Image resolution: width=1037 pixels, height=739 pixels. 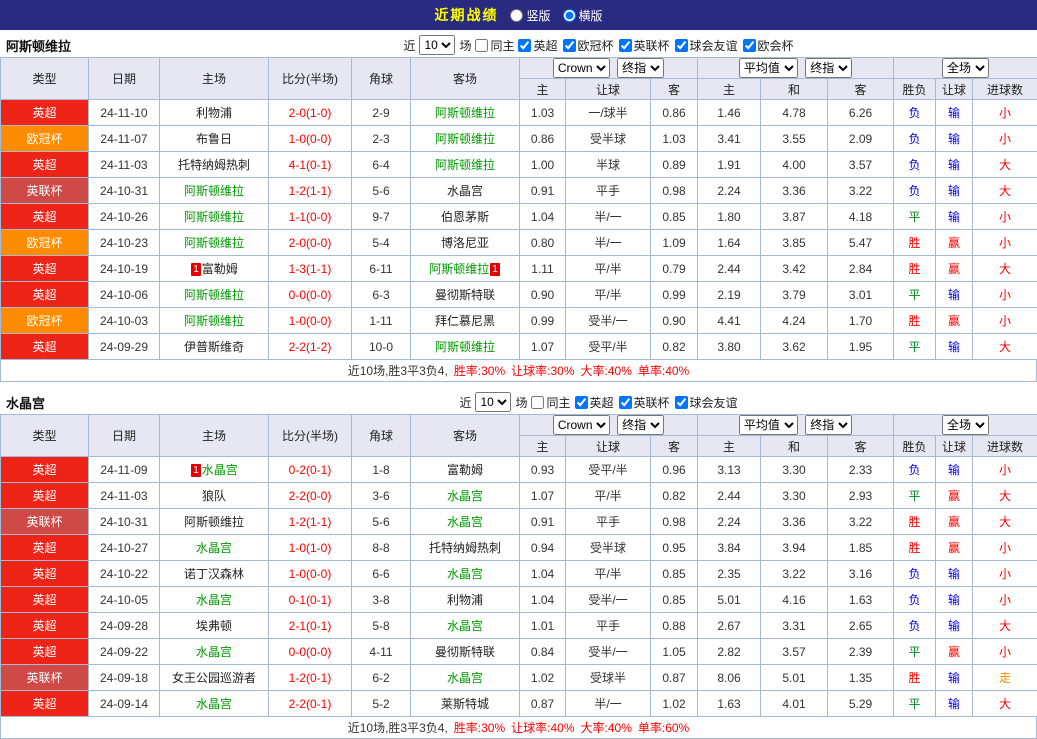 What do you see at coordinates (310, 243) in the screenshot?
I see `score-cell: 2-0(0-0)` at bounding box center [310, 243].